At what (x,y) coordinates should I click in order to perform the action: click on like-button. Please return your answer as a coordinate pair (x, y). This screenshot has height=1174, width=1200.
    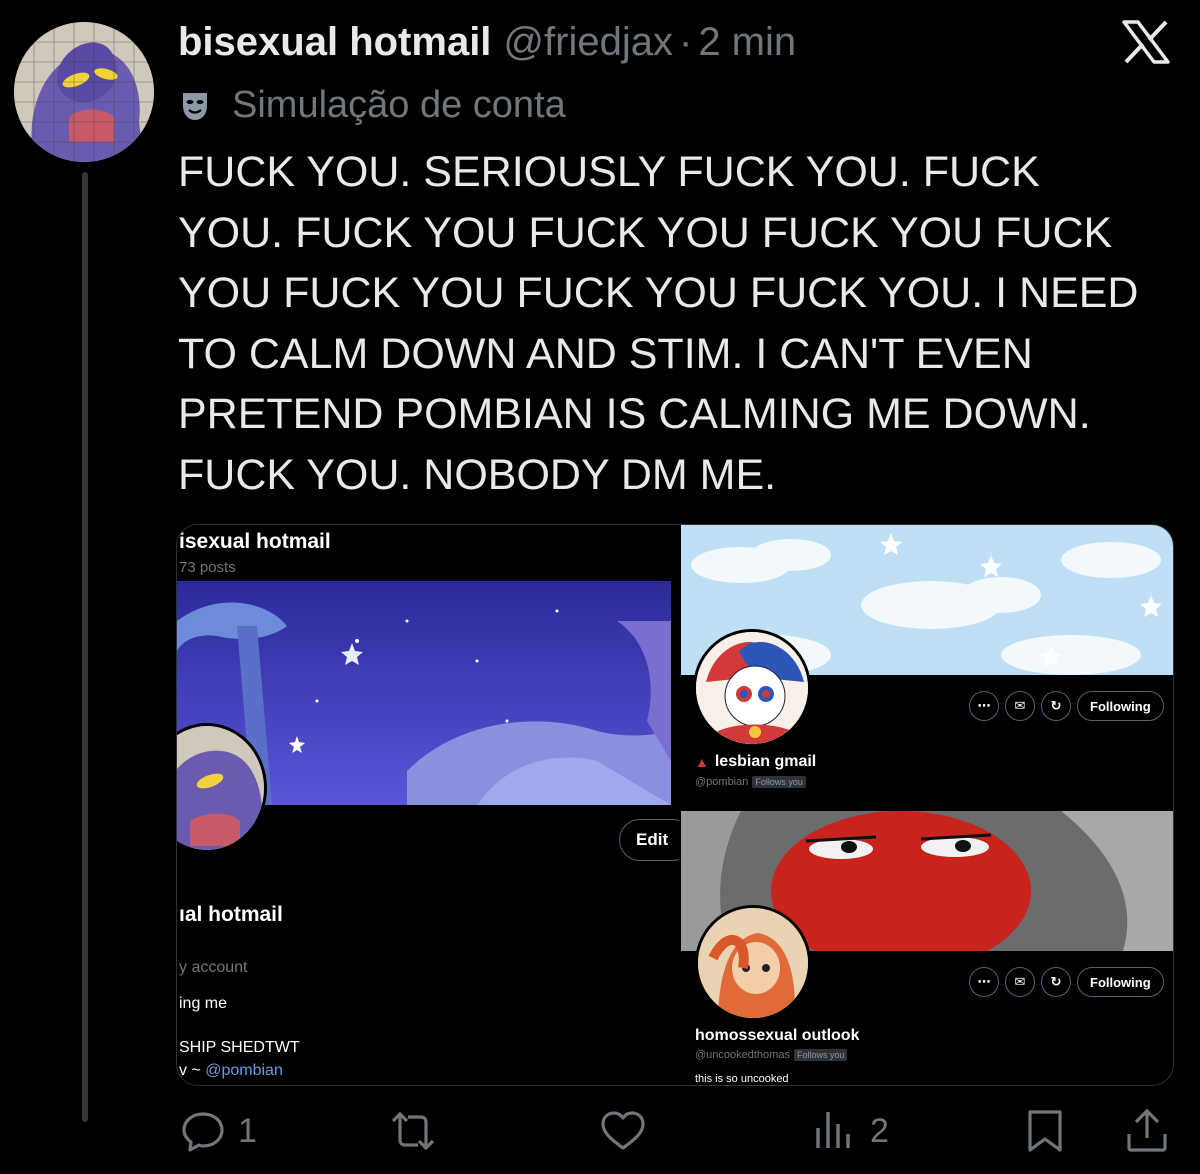
    Looking at the image, I should click on (628, 1131).